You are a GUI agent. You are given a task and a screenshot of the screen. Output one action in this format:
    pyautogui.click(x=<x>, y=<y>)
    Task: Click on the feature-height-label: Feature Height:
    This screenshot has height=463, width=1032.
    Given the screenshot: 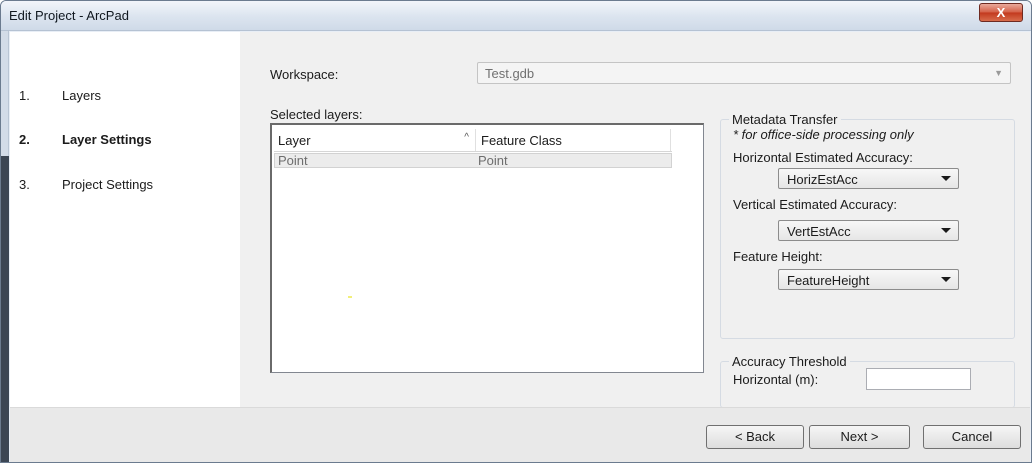 What is the action you would take?
    pyautogui.click(x=778, y=256)
    